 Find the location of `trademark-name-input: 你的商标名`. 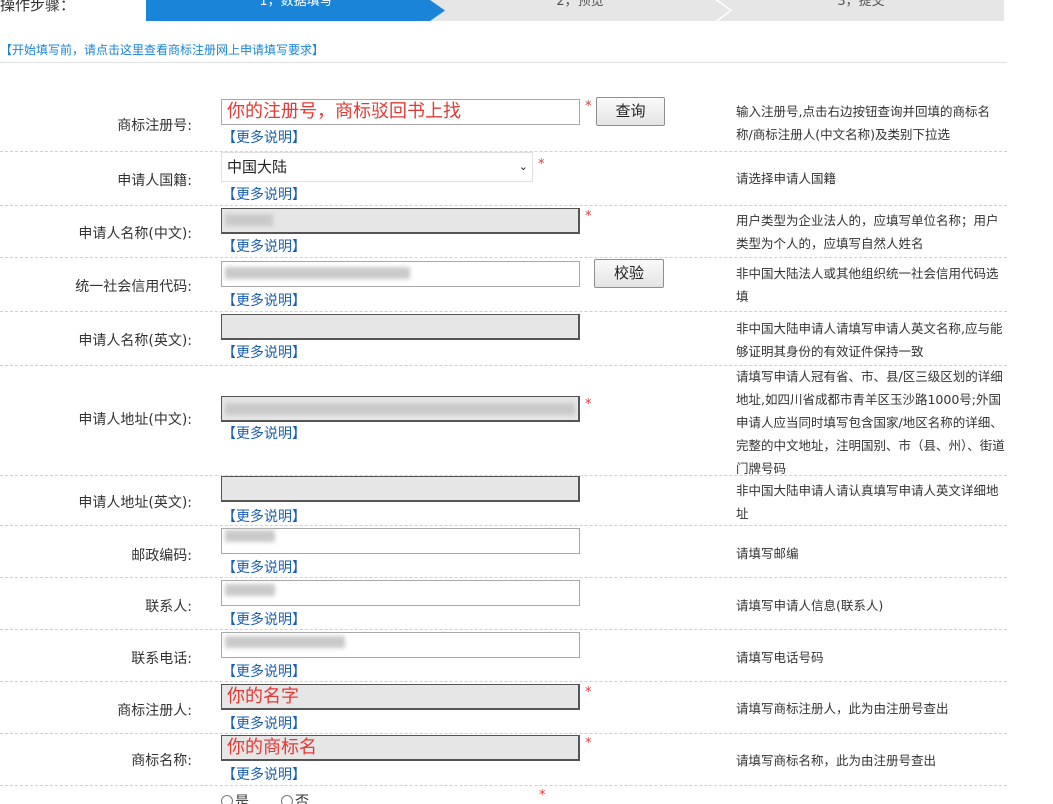

trademark-name-input: 你的商标名 is located at coordinates (400, 748).